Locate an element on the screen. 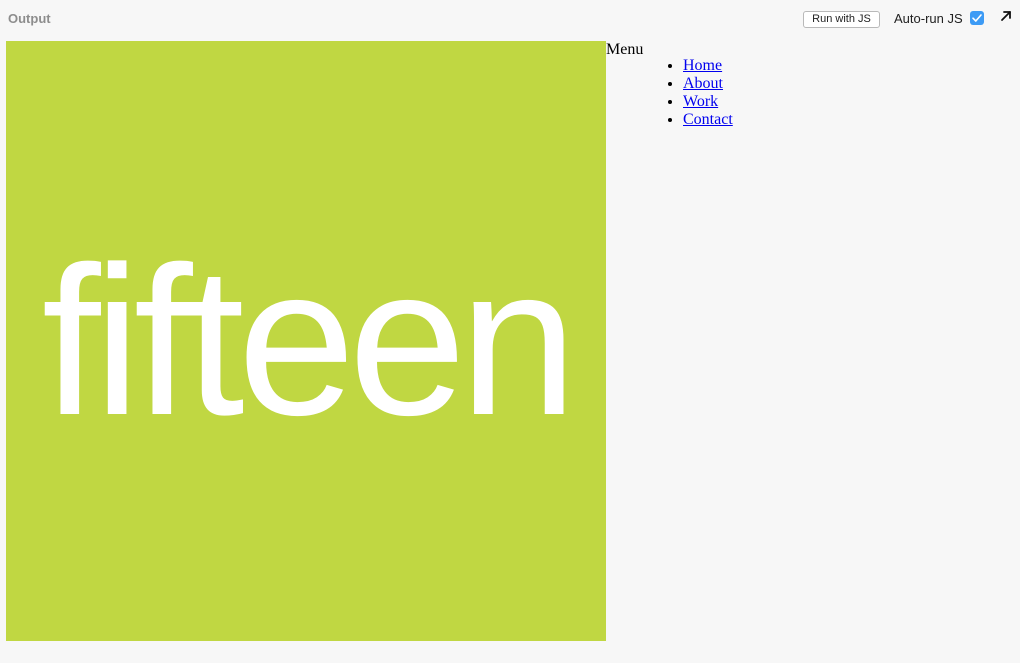 The image size is (1020, 663). nav-link-contact: Contact is located at coordinates (708, 119).